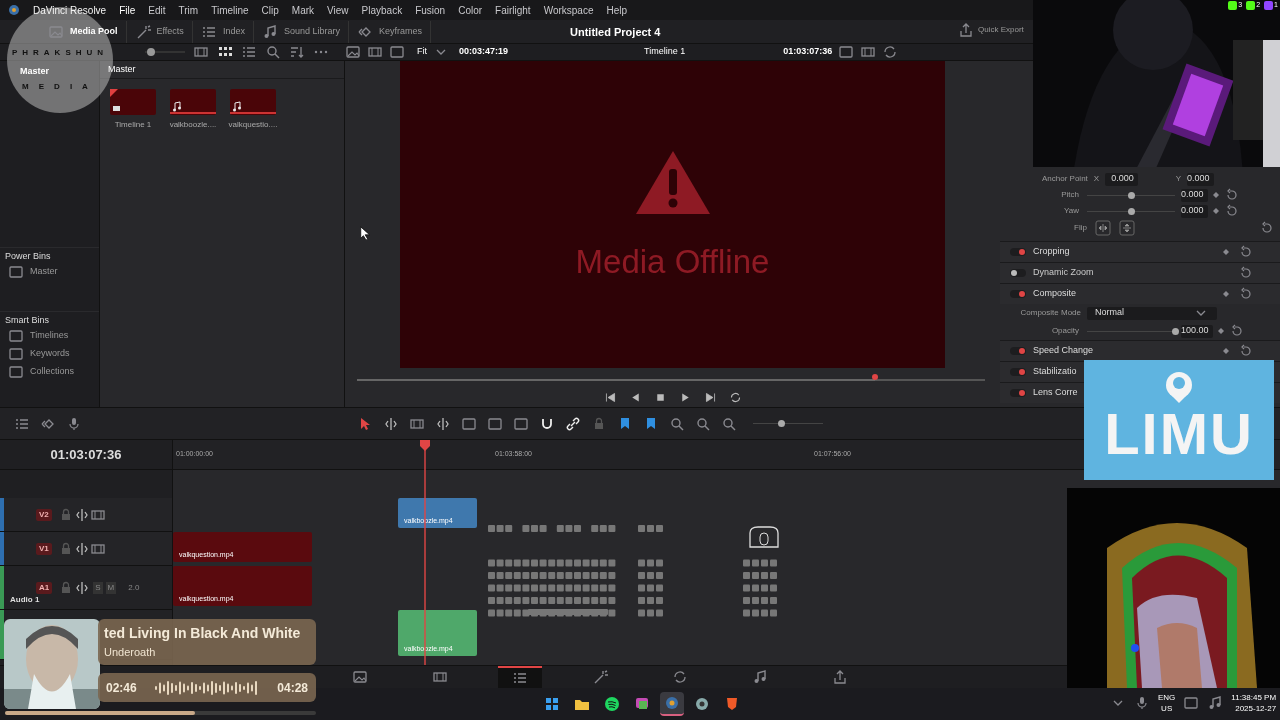 This screenshot has width=1280, height=720. I want to click on section-title: Stabilizatio, so click(1055, 372).